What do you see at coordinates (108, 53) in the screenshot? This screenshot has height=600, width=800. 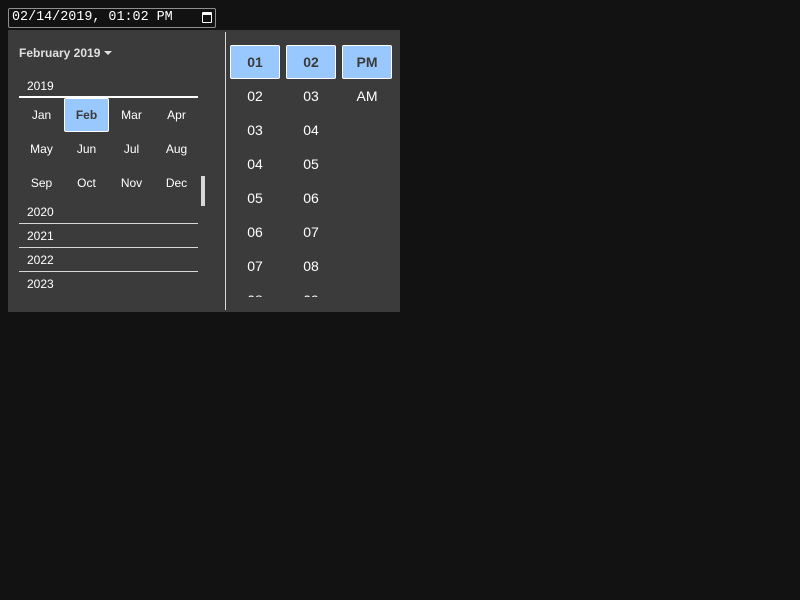 I see `chevron-down-icon` at bounding box center [108, 53].